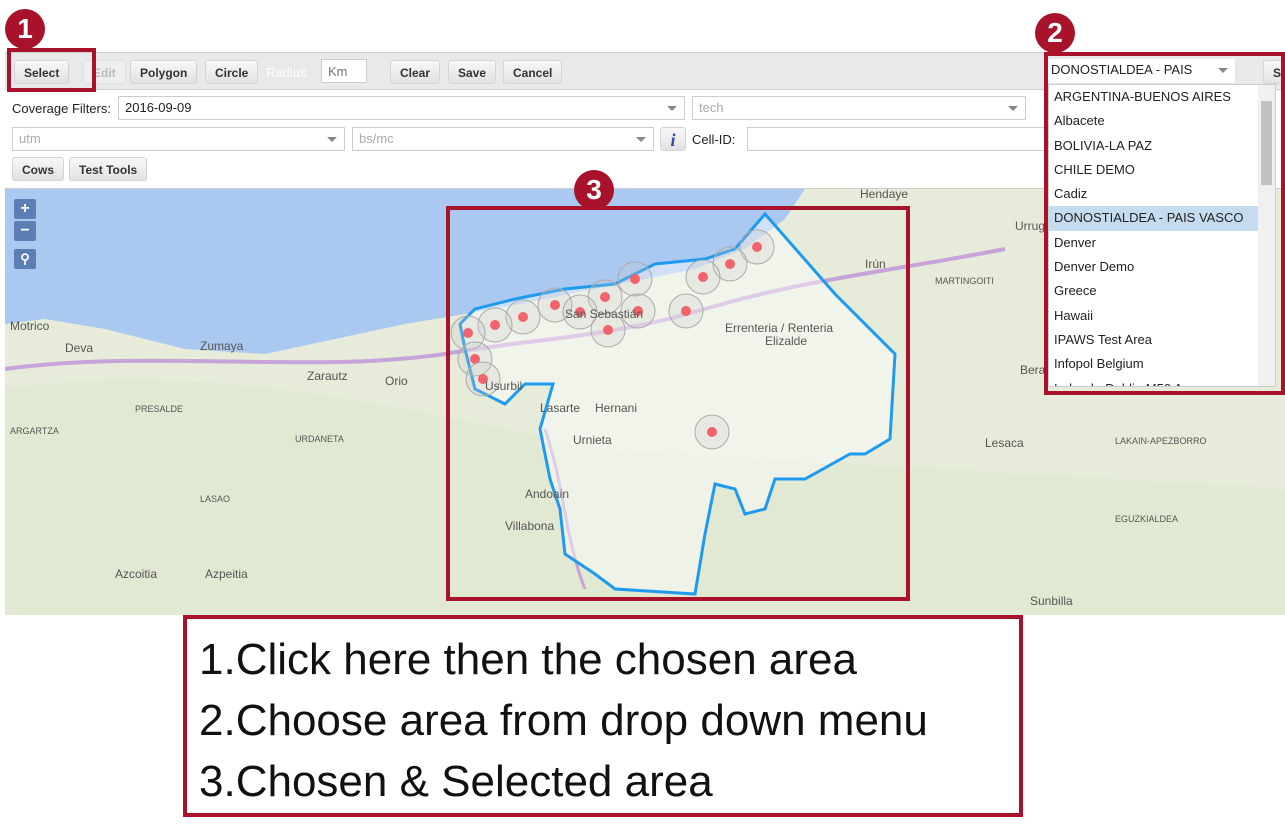  What do you see at coordinates (859, 108) in the screenshot?
I see `tech-select: tech` at bounding box center [859, 108].